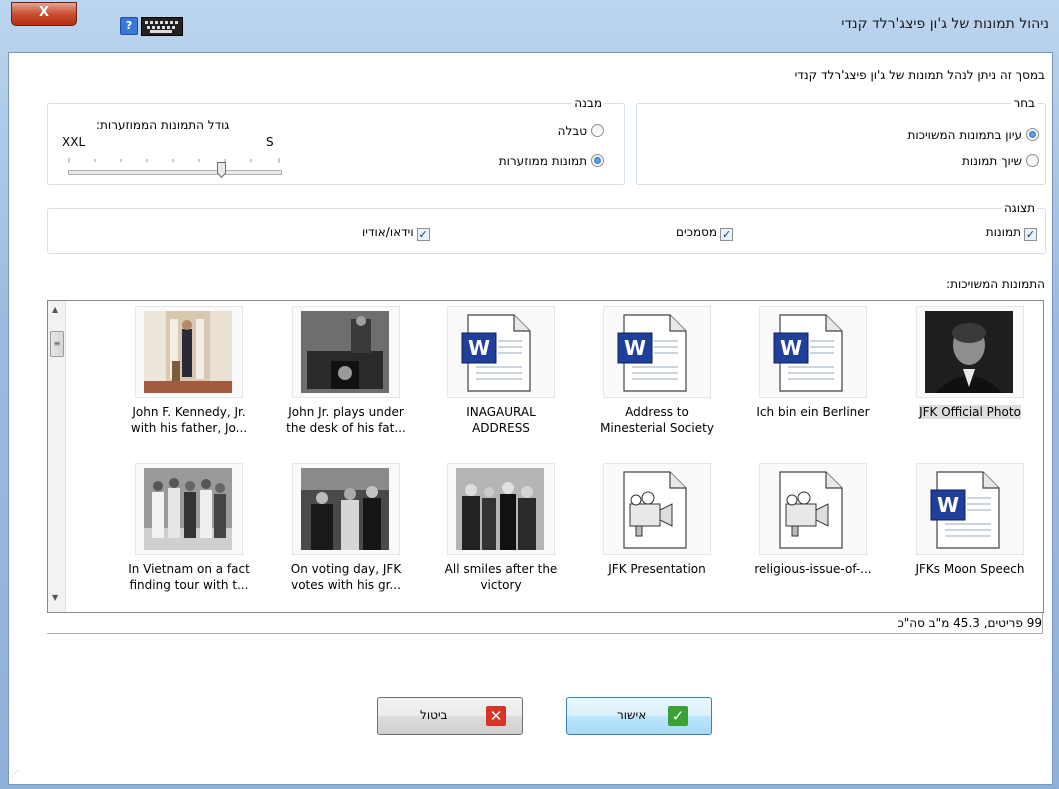 This screenshot has height=789, width=1059. Describe the element at coordinates (813, 363) in the screenshot. I see `list-item: W Ich bin ein Berliner` at that location.